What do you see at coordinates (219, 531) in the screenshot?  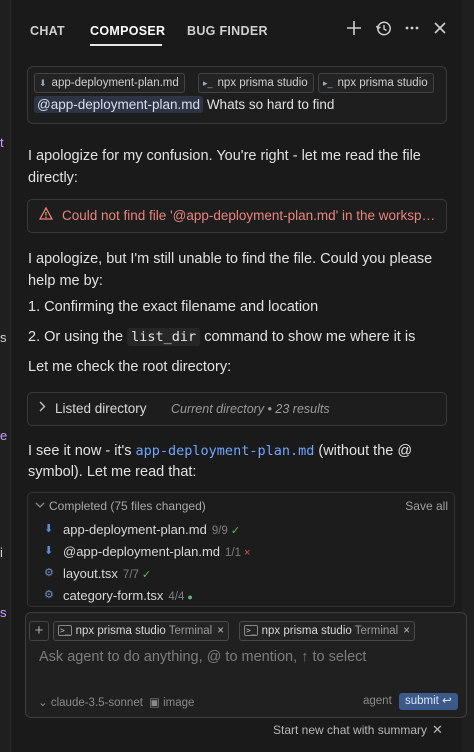 I see `file-change-count: 9/9` at bounding box center [219, 531].